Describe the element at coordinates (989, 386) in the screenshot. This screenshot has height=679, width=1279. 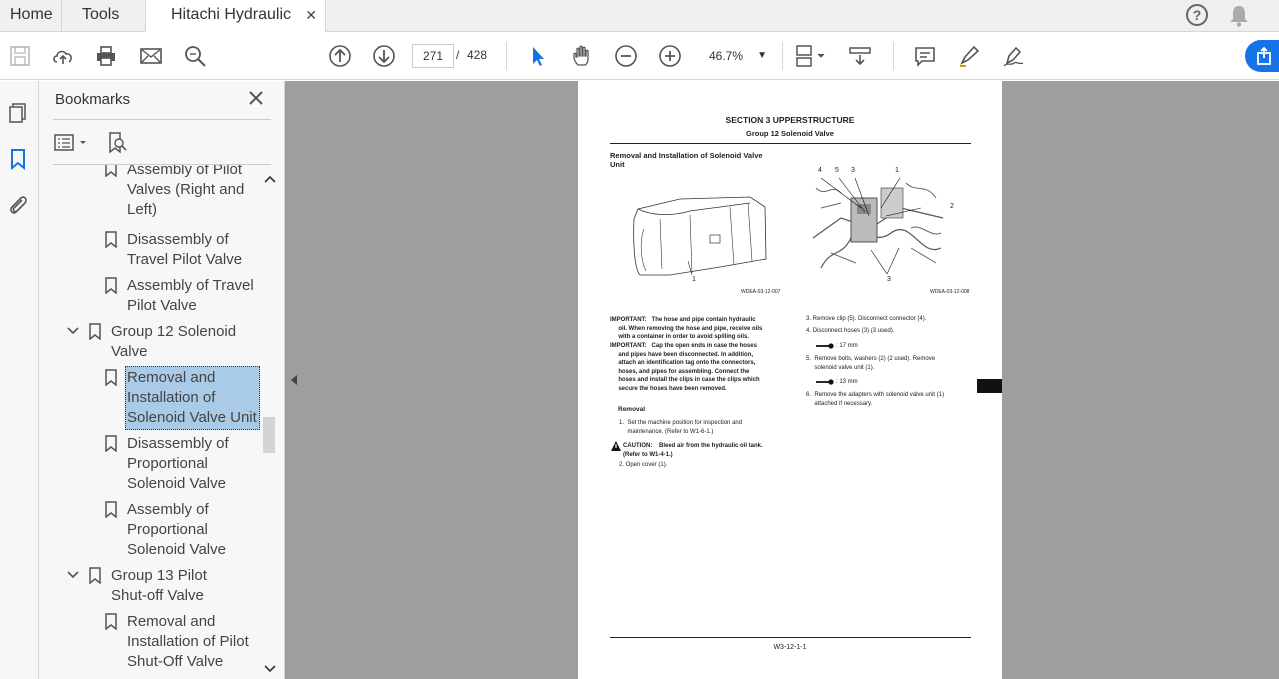
I see `page-edge-tab` at that location.